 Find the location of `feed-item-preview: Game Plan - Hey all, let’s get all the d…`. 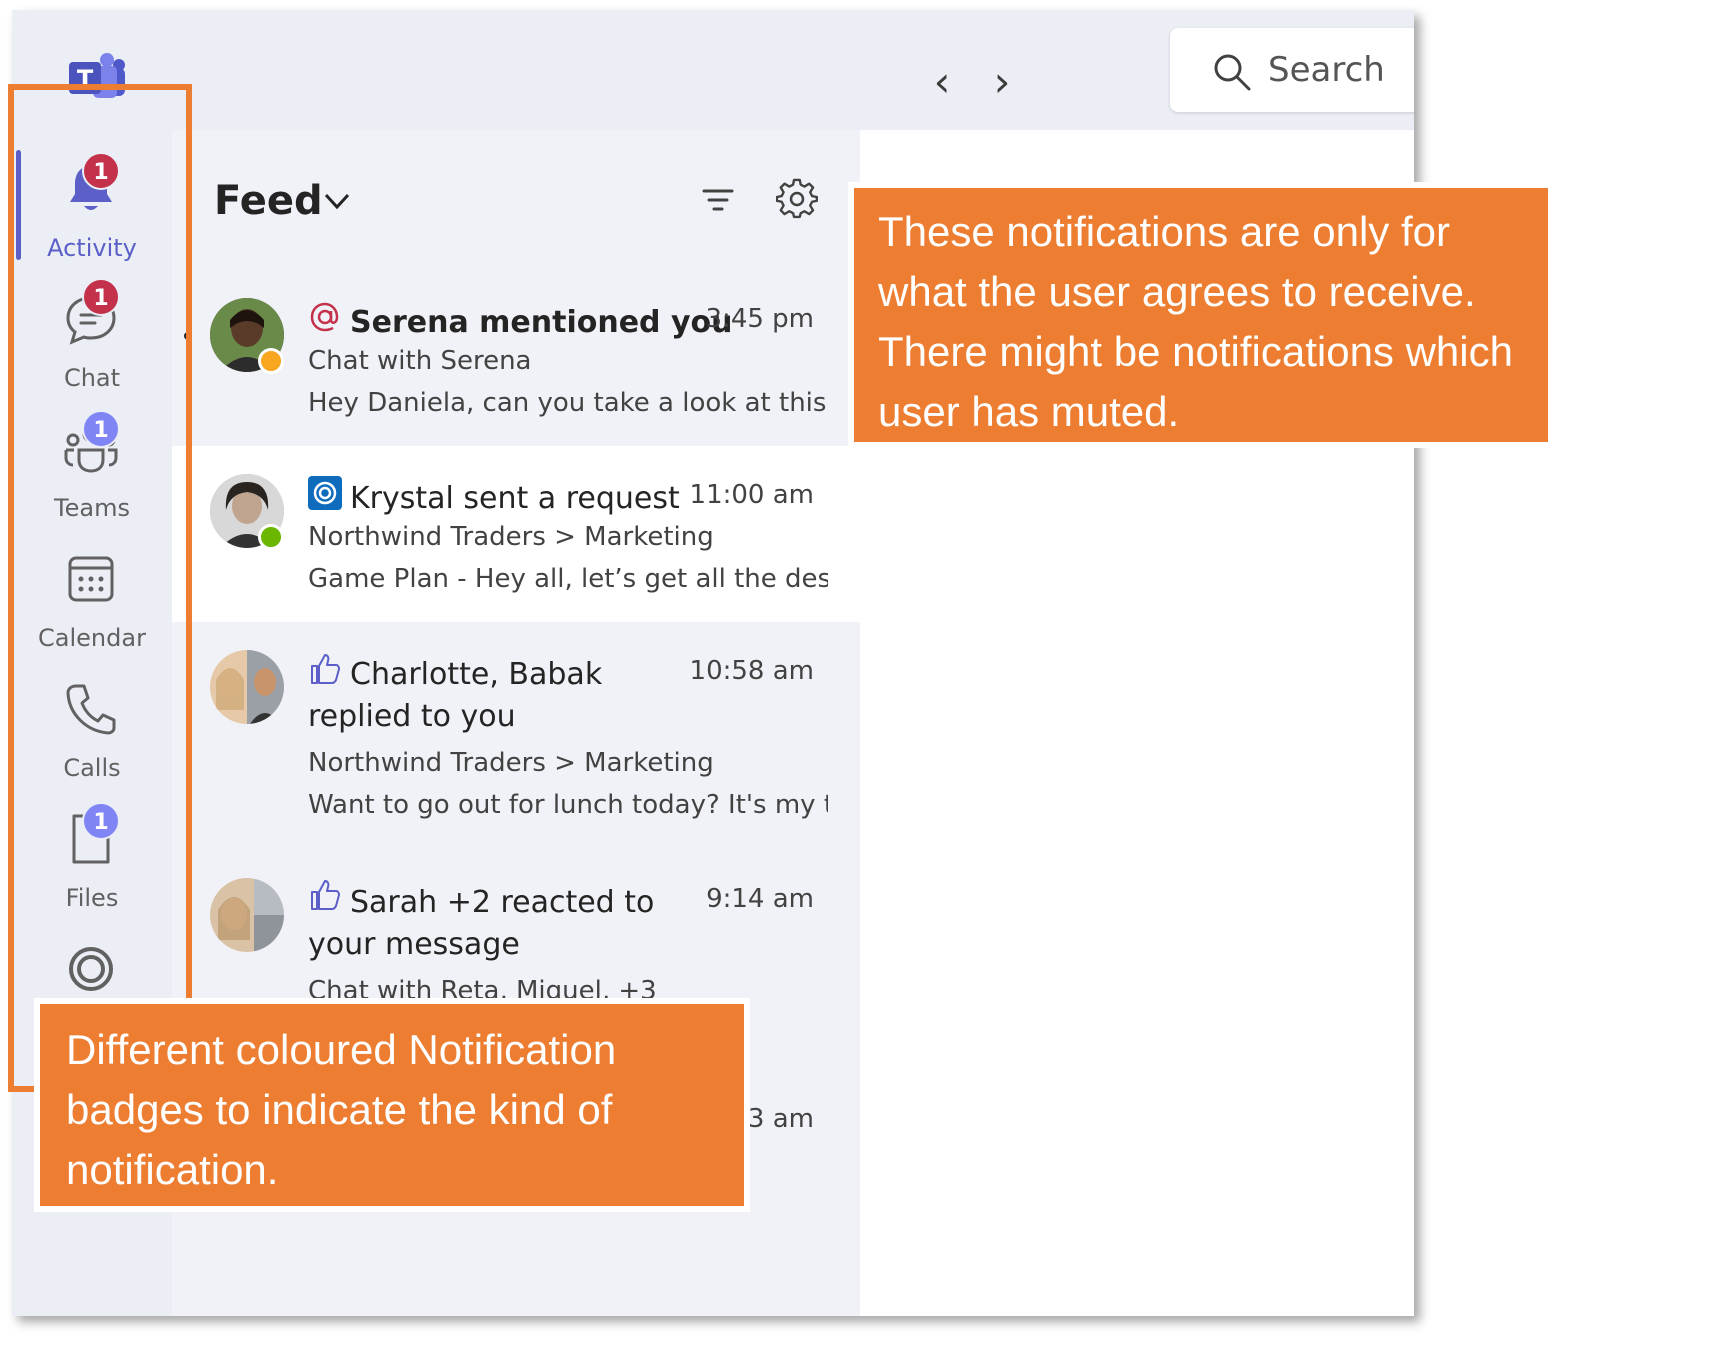

feed-item-preview: Game Plan - Hey all, let’s get all the d… is located at coordinates (568, 579).